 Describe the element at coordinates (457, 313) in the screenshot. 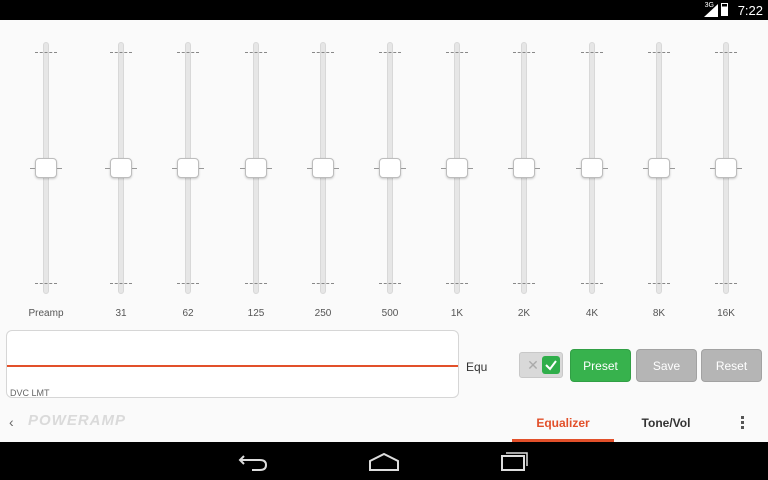

I see `band-label: 1K` at that location.